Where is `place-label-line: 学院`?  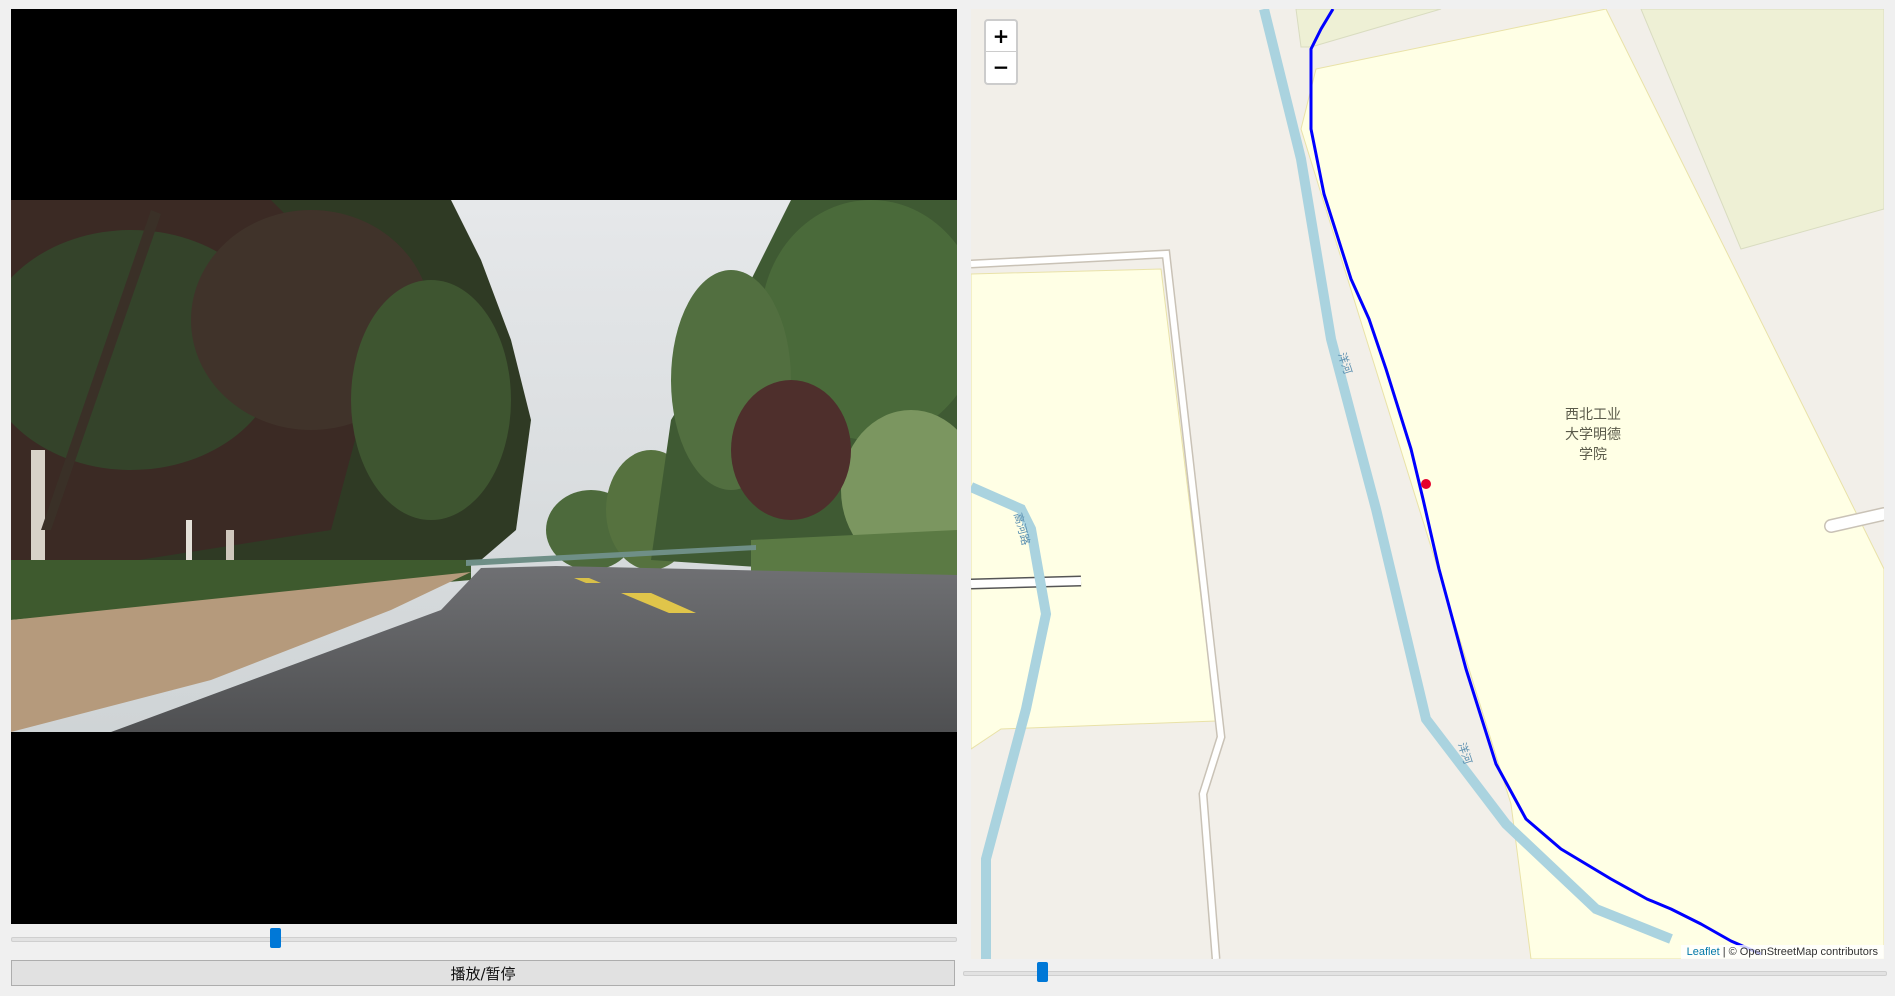 place-label-line: 学院 is located at coordinates (1593, 455).